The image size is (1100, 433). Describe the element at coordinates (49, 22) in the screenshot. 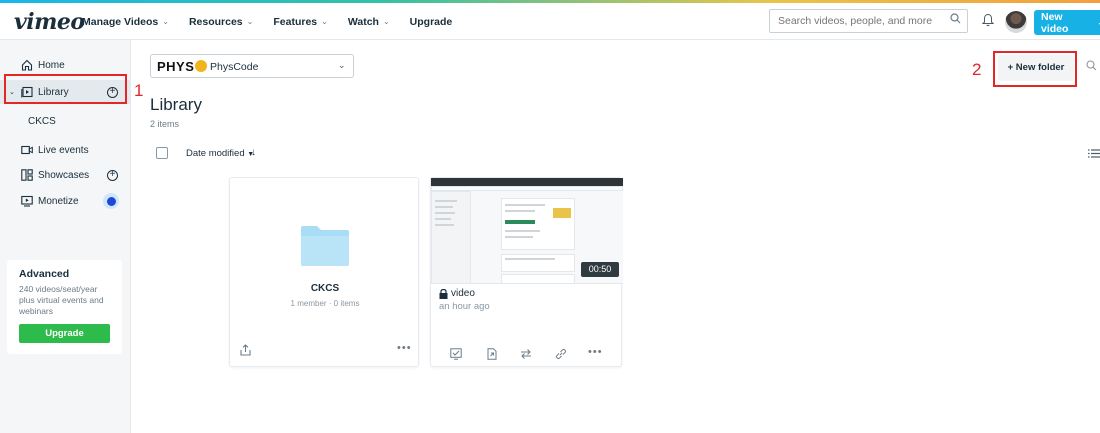

I see `vimeo-logo: vimeo` at that location.